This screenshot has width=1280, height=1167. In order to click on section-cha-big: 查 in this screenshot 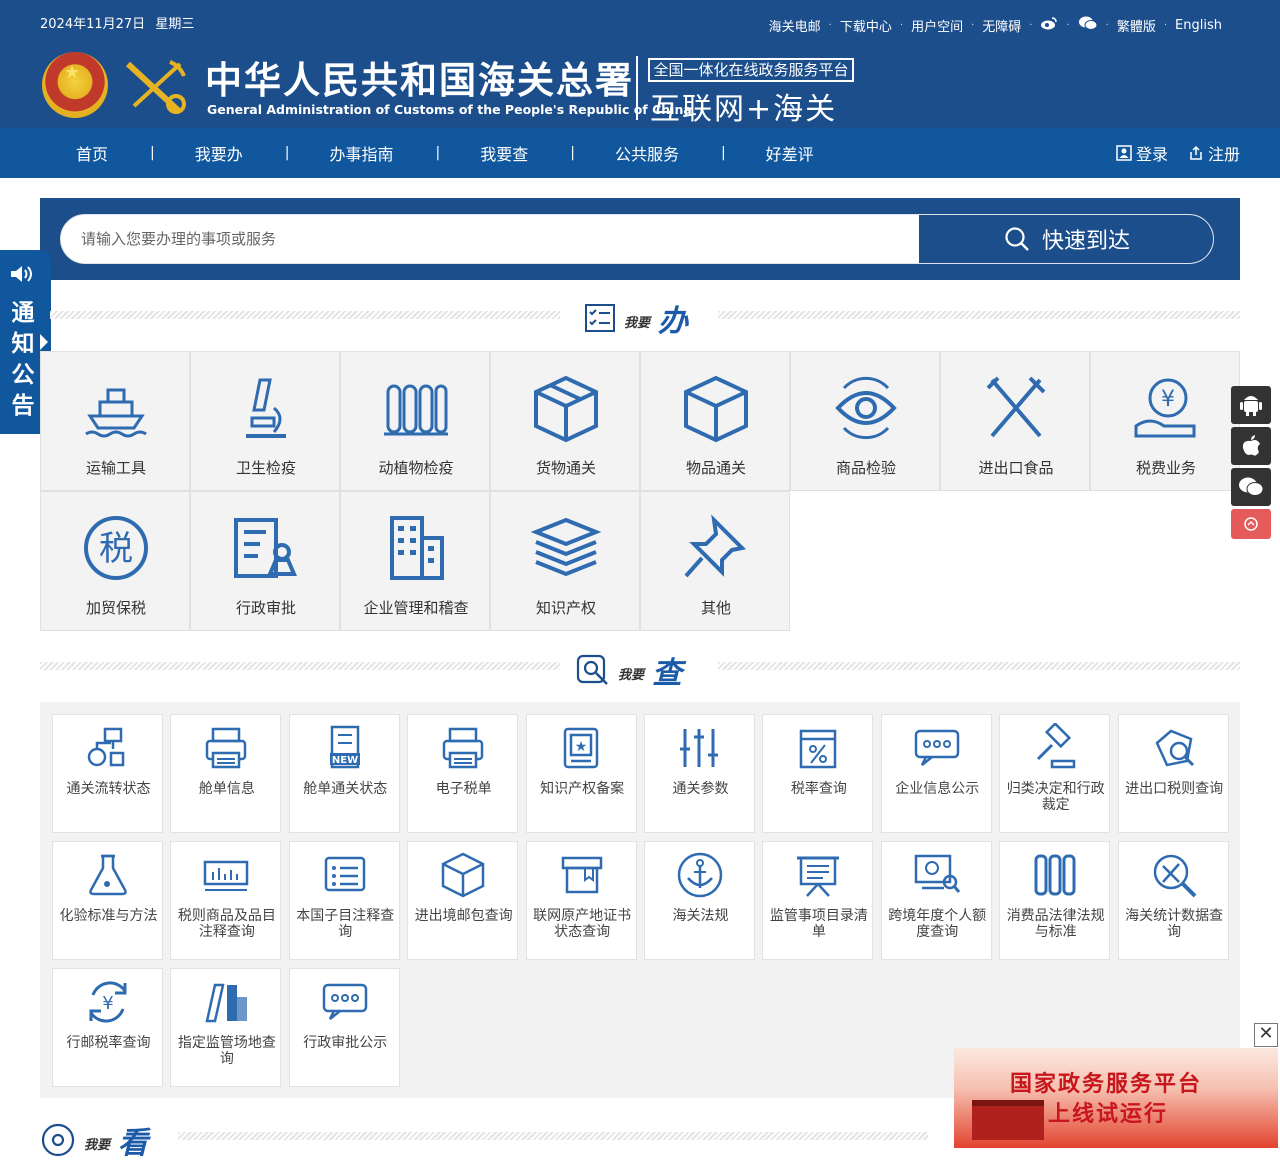, I will do `click(667, 673)`.